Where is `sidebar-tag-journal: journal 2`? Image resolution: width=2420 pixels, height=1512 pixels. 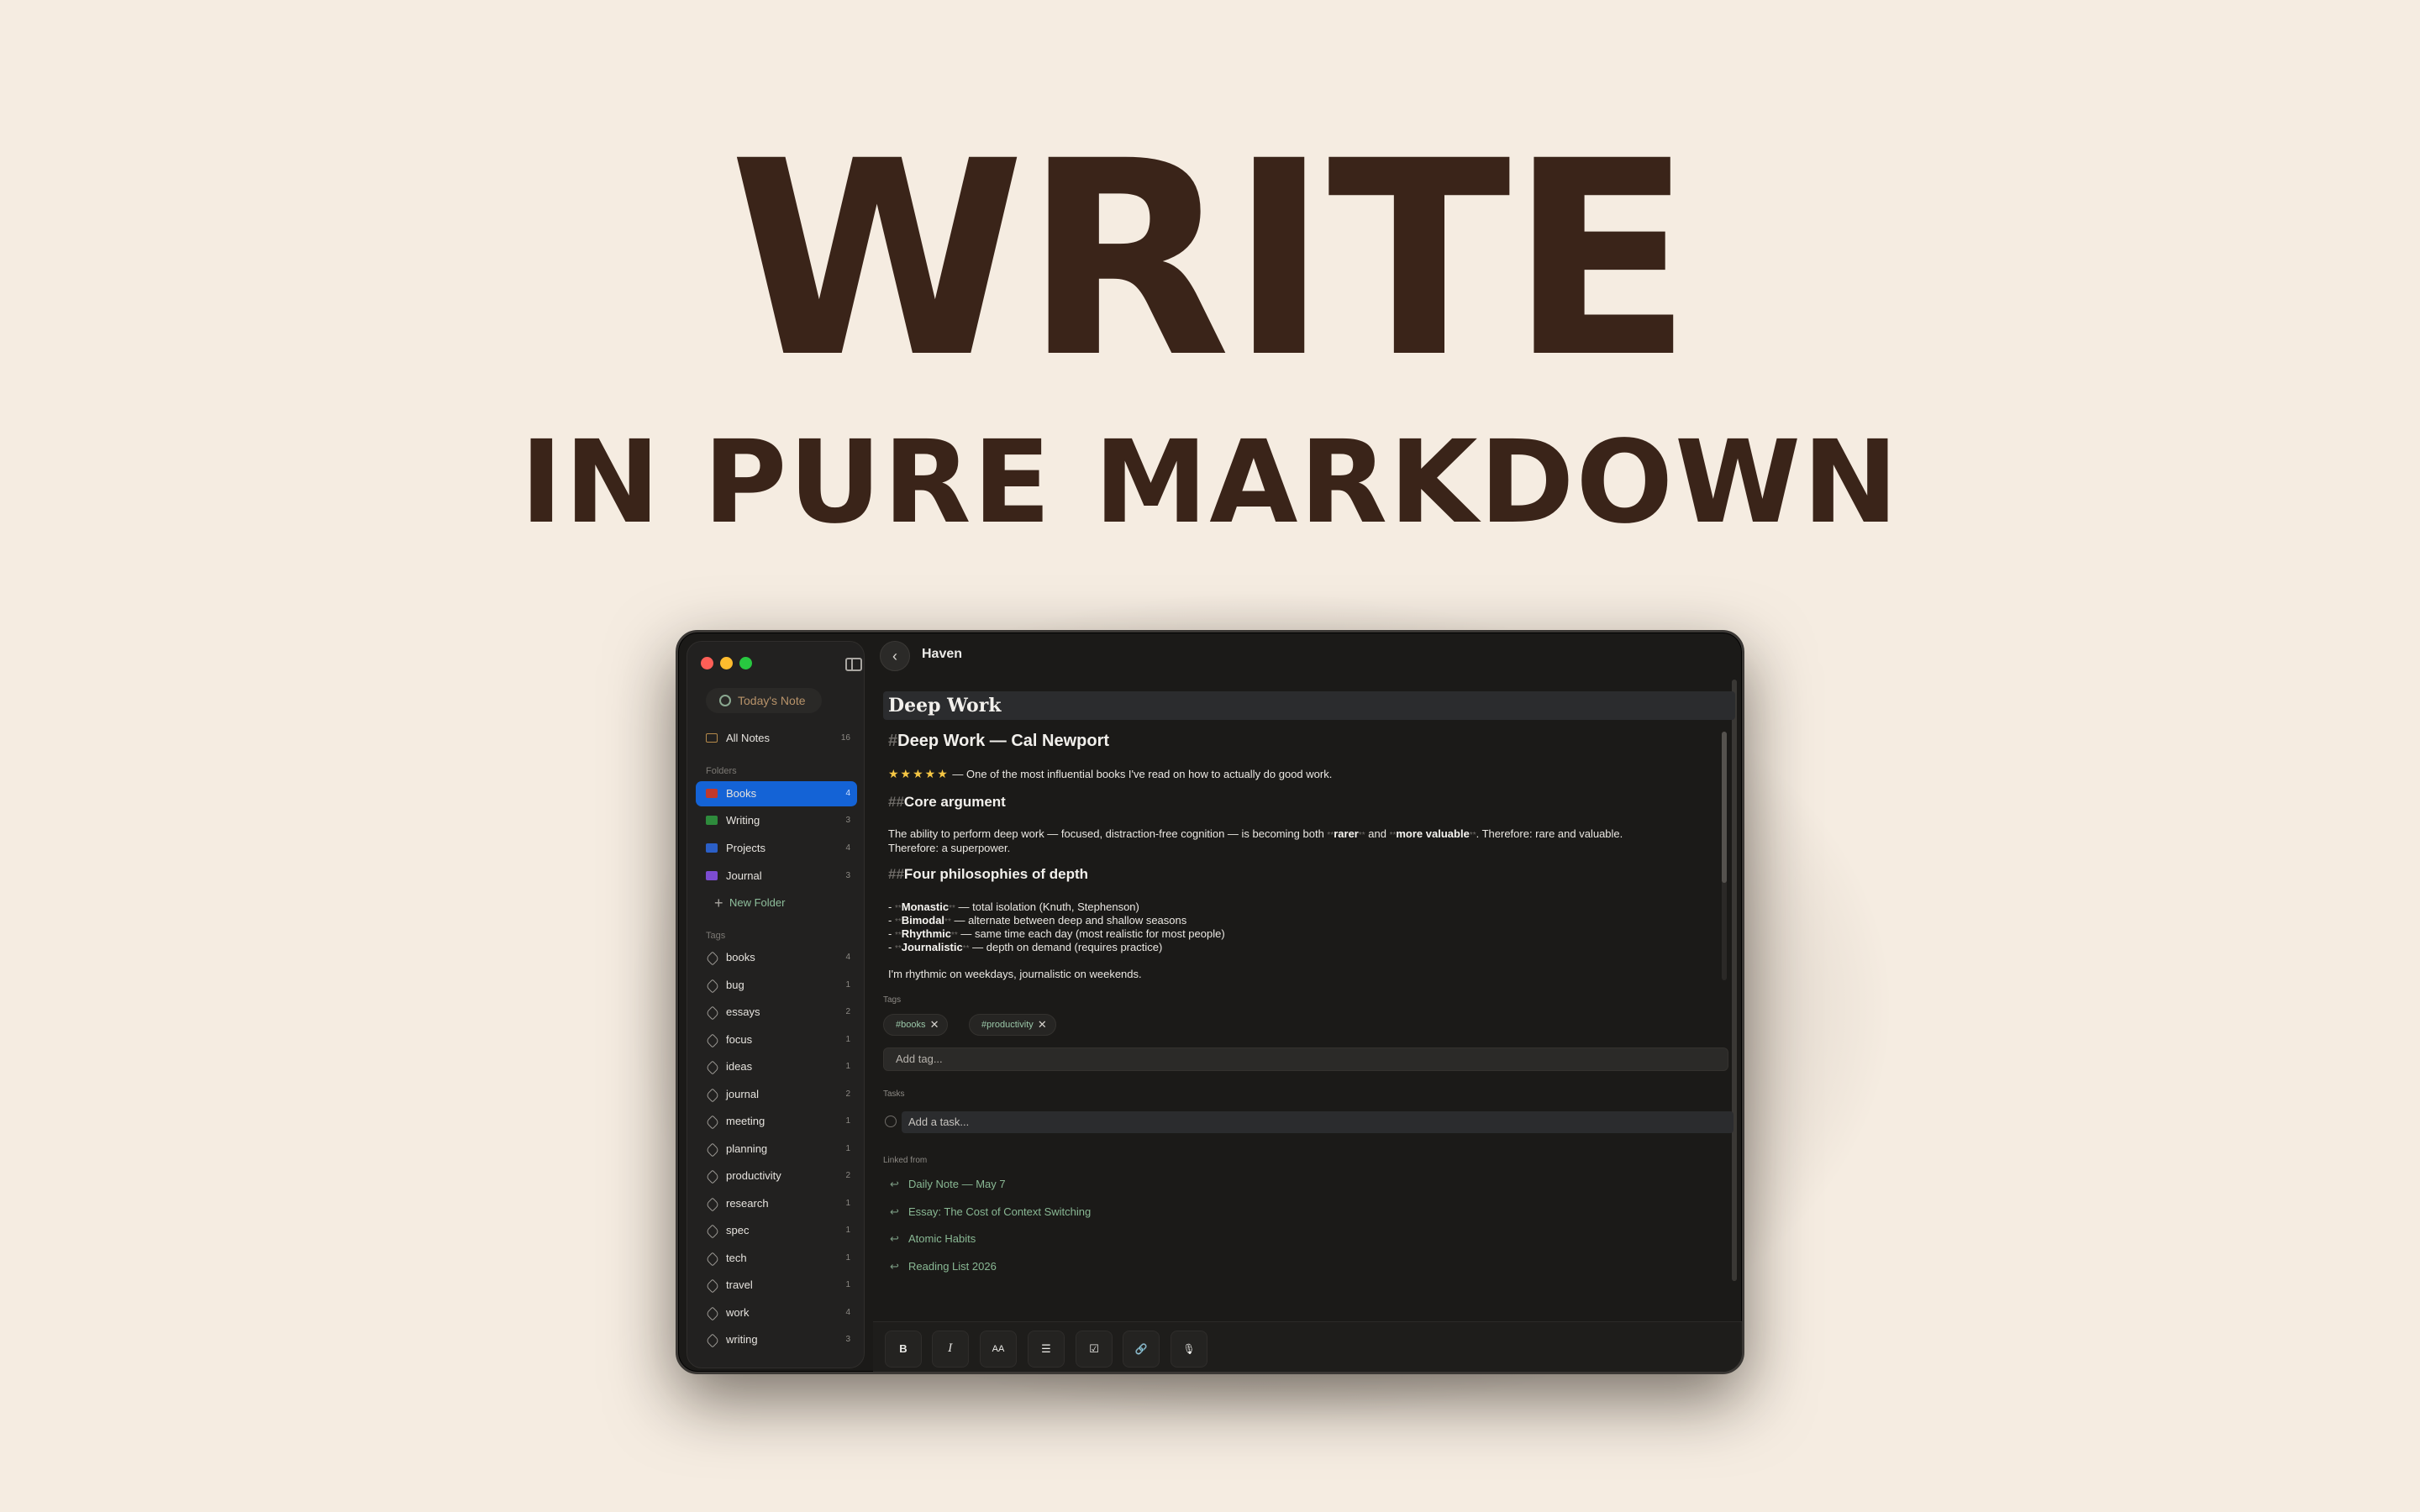 sidebar-tag-journal: journal 2 is located at coordinates (777, 1094).